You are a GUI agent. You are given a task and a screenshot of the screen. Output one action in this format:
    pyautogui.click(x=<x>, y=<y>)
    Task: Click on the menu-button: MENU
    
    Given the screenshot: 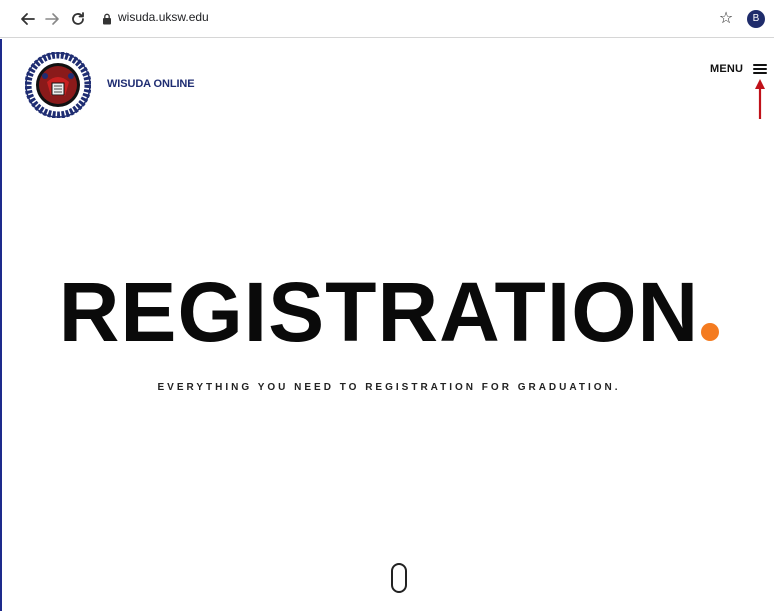 What is the action you would take?
    pyautogui.click(x=739, y=69)
    